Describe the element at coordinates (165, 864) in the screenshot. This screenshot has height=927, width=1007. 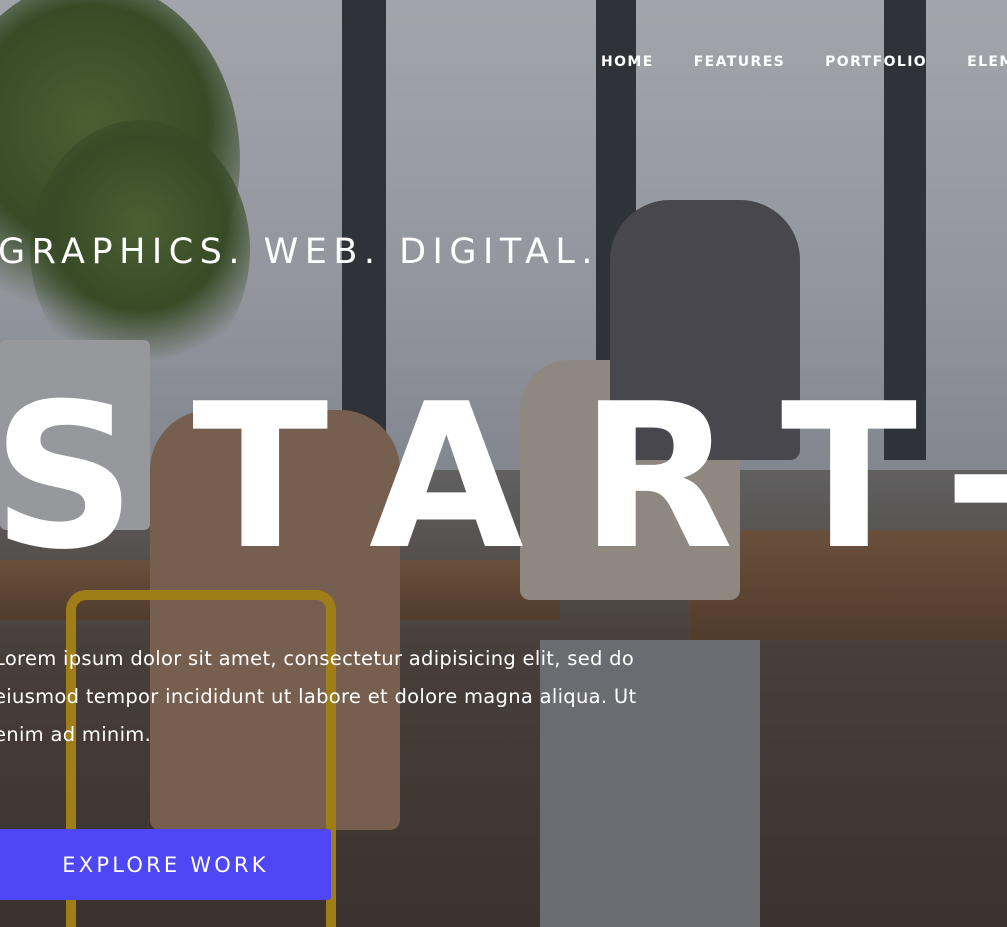
I see `explore-work-button: EXPLORE WORK` at that location.